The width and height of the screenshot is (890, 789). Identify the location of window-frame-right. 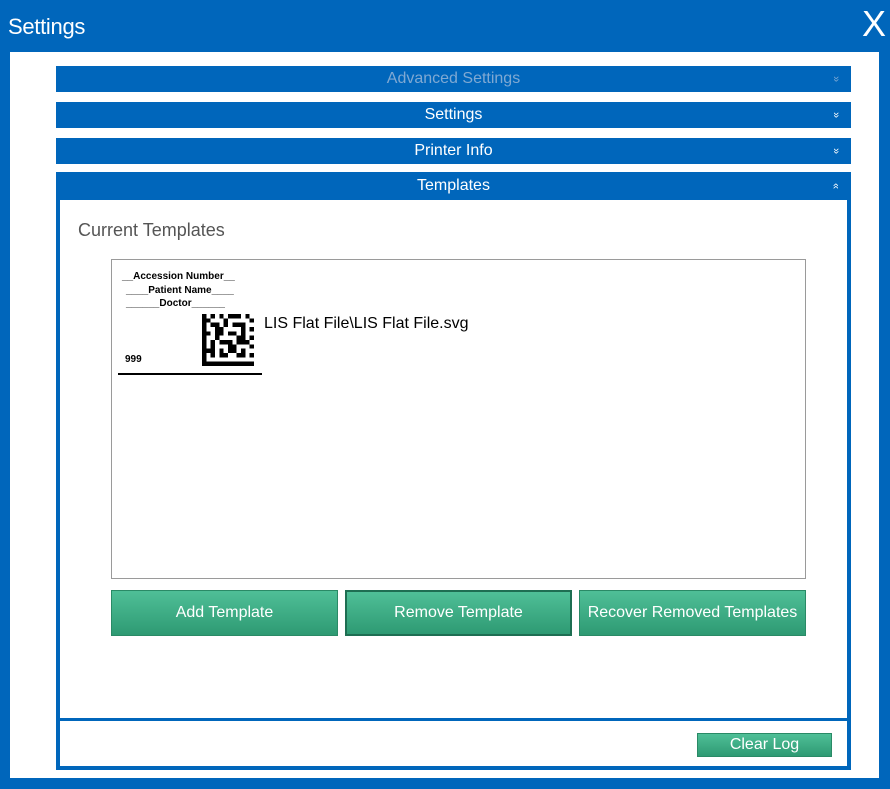
(884, 420).